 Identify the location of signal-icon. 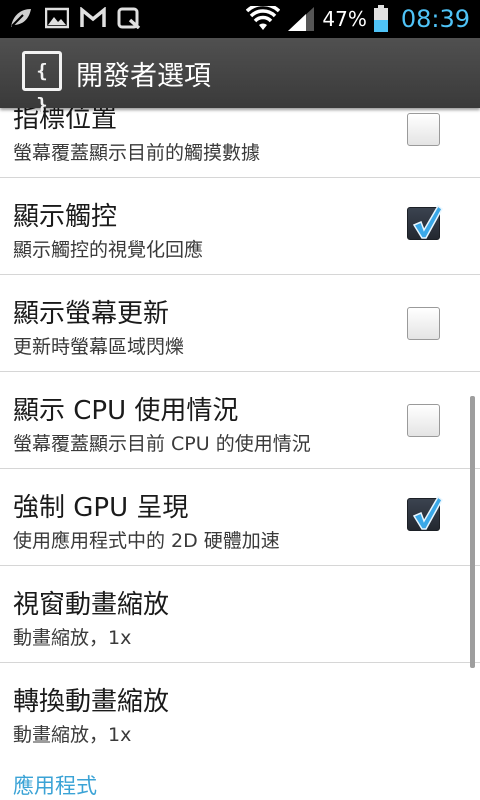
(301, 19).